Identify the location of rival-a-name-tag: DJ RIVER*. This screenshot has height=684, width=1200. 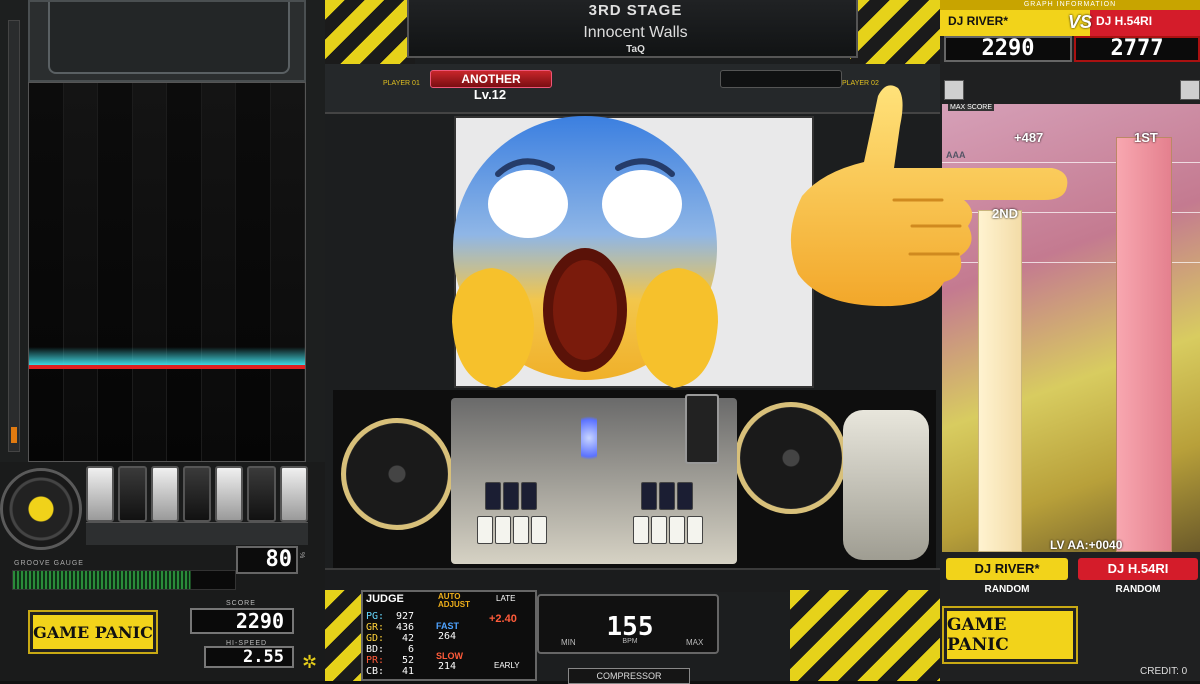
(1007, 569).